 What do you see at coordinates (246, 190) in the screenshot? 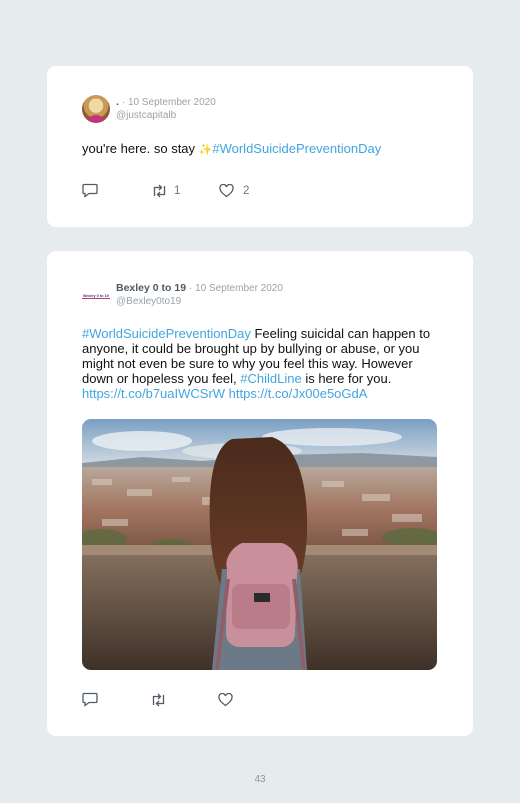
I see `like-count: 2` at bounding box center [246, 190].